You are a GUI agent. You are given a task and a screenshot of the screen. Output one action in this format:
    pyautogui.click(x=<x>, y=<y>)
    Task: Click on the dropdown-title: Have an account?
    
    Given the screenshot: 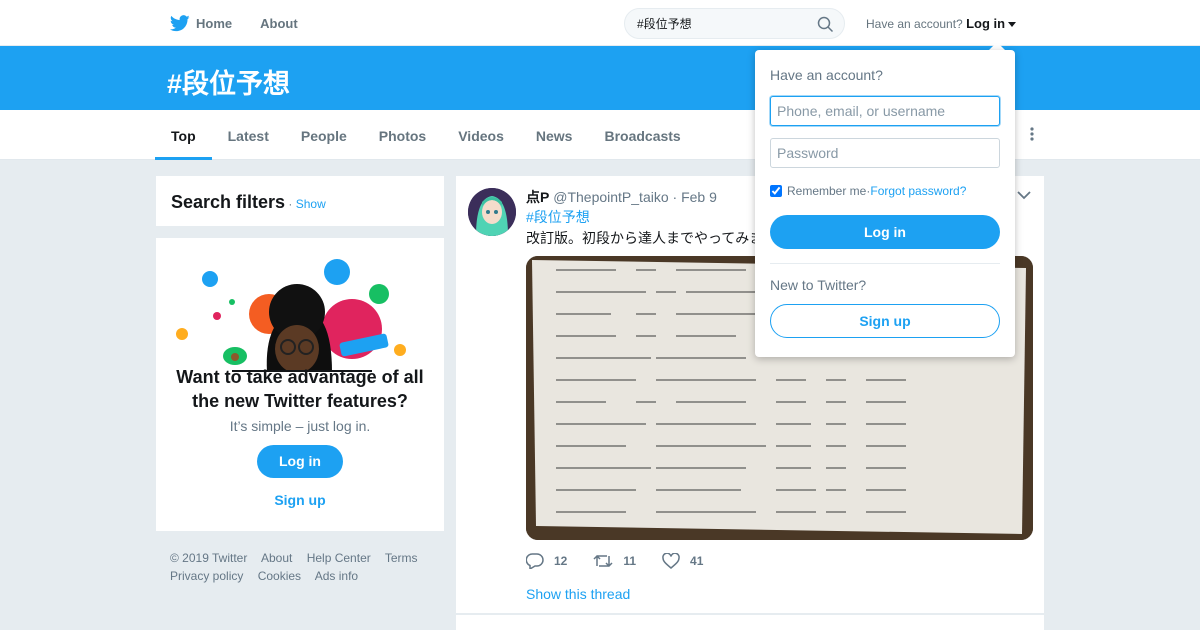 What is the action you would take?
    pyautogui.click(x=826, y=75)
    